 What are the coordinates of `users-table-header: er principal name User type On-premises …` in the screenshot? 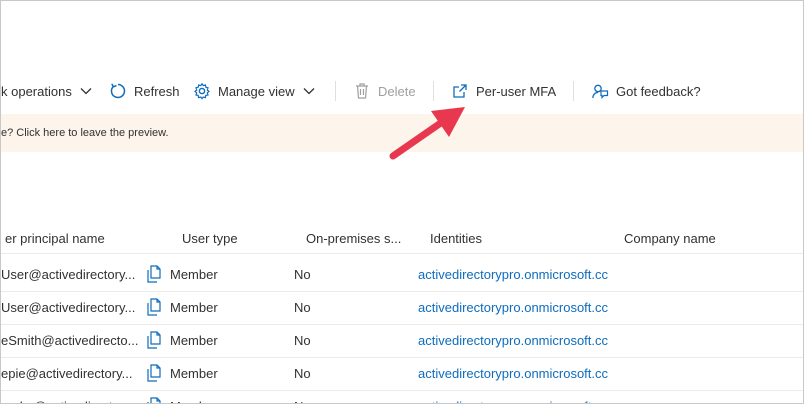 It's located at (402, 238).